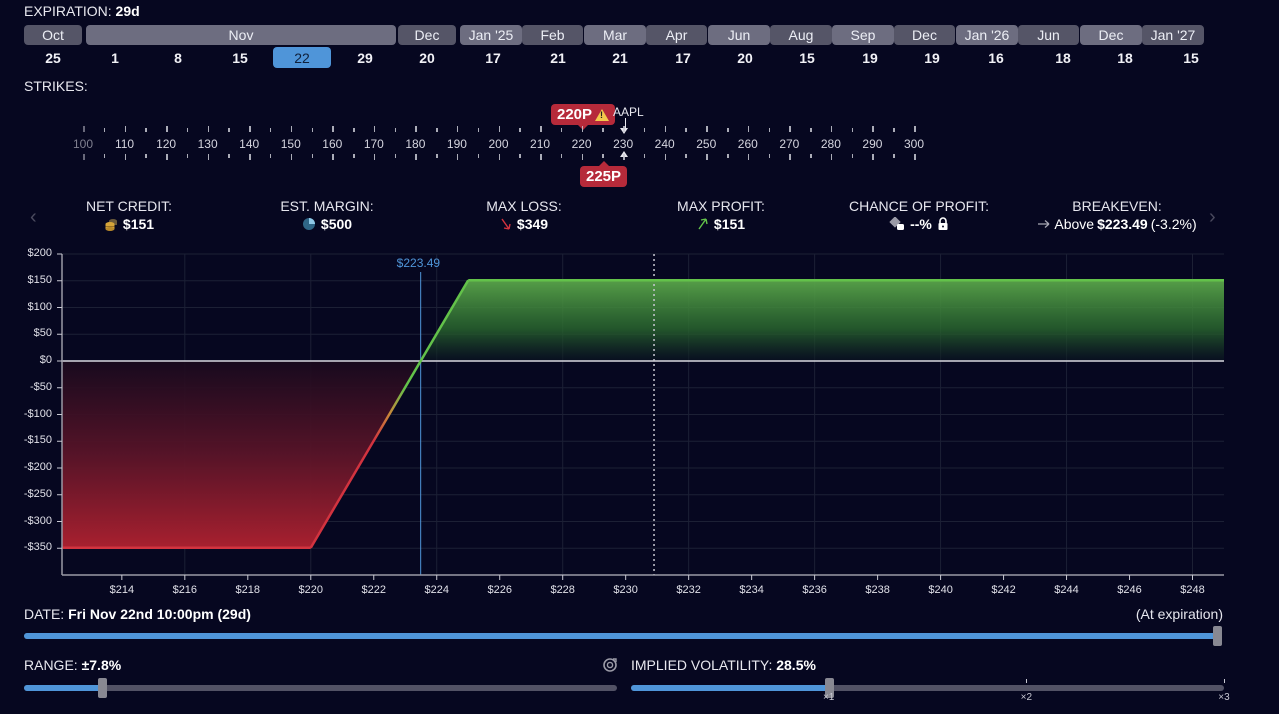 The width and height of the screenshot is (1279, 714). What do you see at coordinates (1026, 697) in the screenshot?
I see `iv-multiplier-label: ×2` at bounding box center [1026, 697].